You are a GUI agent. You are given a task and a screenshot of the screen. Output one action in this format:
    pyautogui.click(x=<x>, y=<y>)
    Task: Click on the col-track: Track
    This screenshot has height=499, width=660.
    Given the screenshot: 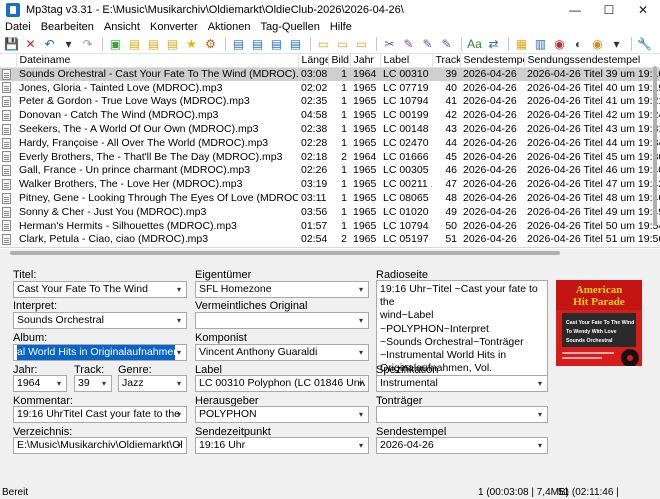 What is the action you would take?
    pyautogui.click(x=446, y=61)
    